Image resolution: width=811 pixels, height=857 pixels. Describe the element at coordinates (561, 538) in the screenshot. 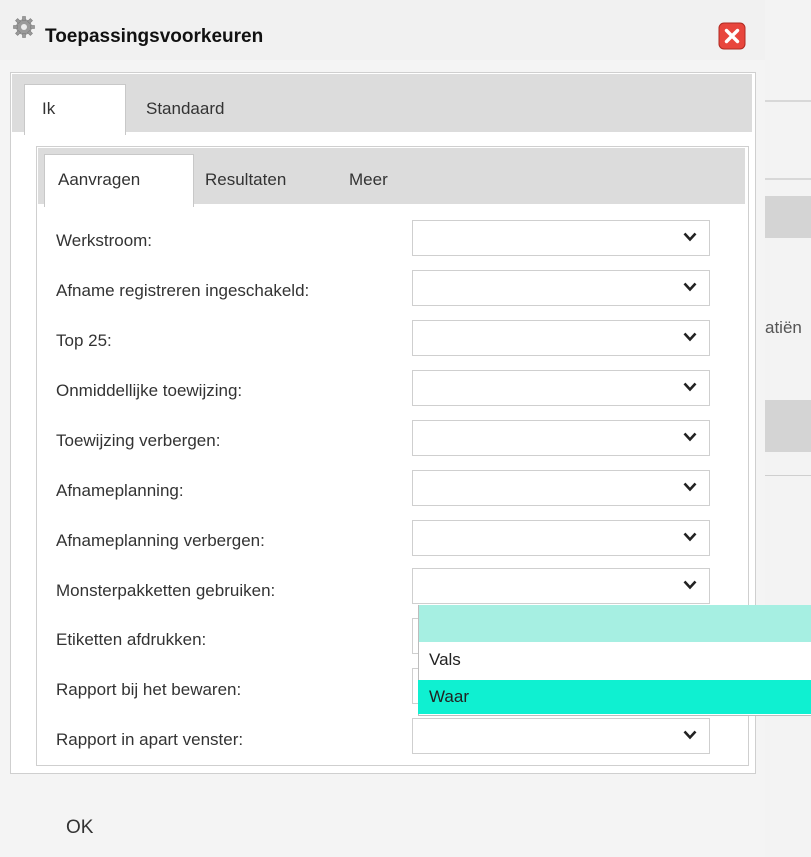

I see `afnameplanning-verbergen-select` at that location.